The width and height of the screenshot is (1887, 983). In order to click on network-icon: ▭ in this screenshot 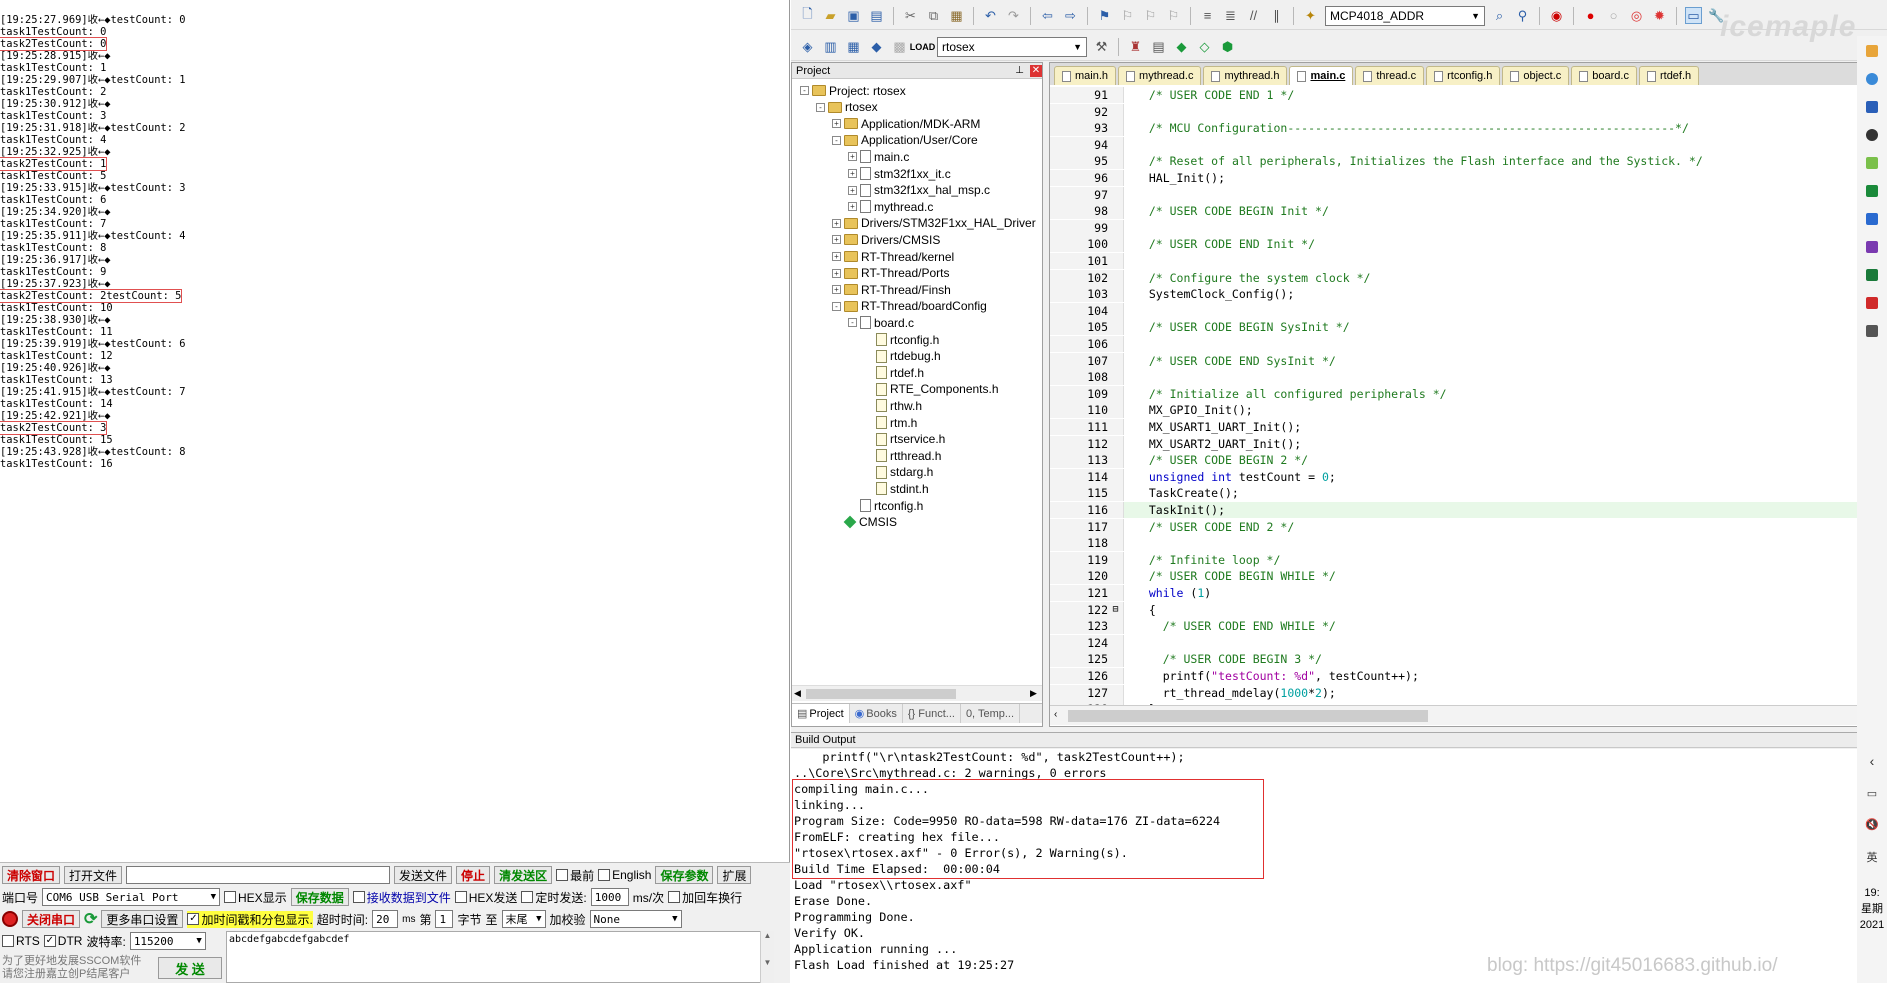, I will do `click(1872, 793)`.